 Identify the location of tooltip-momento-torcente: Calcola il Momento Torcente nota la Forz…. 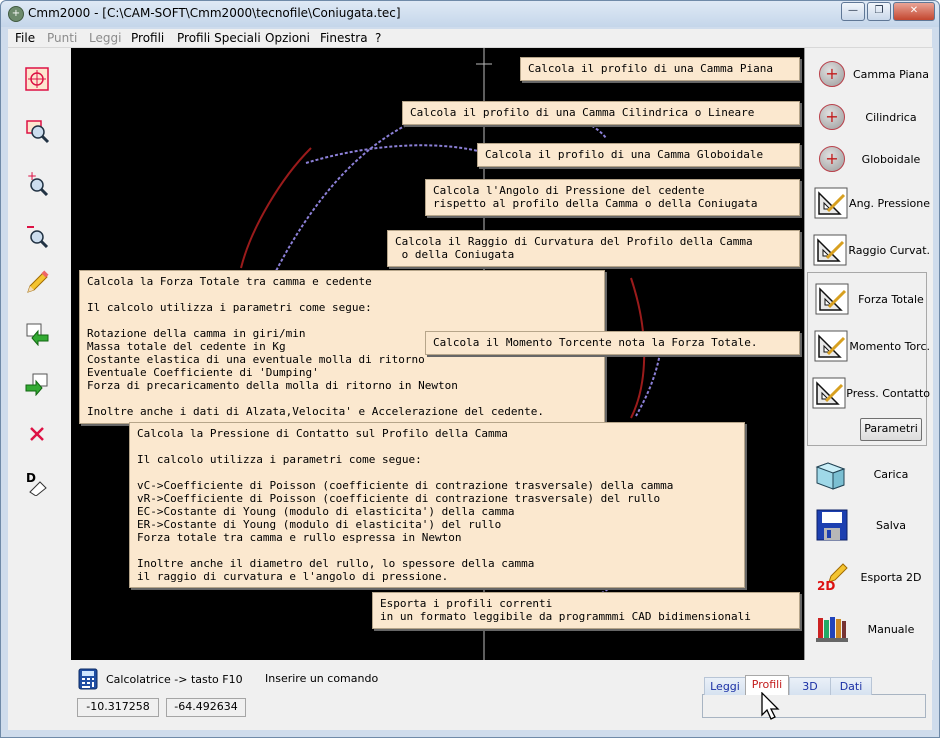
(612, 343).